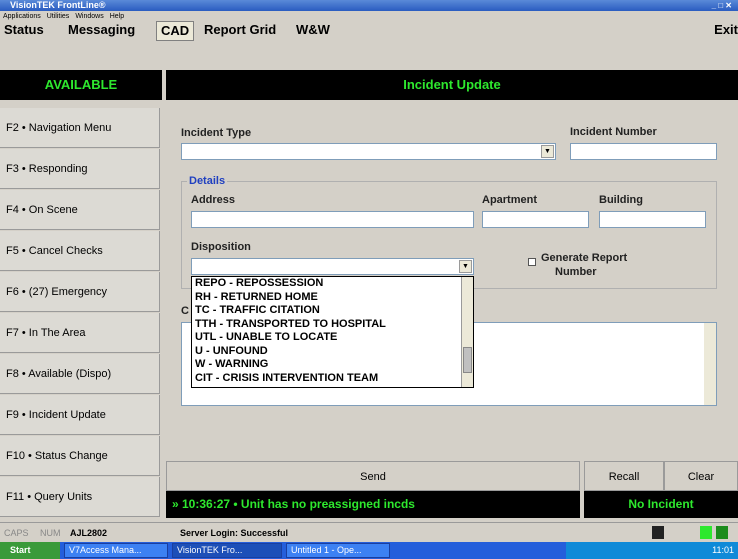 The image size is (738, 559). What do you see at coordinates (332, 266) in the screenshot?
I see `disposition-select: ▼` at bounding box center [332, 266].